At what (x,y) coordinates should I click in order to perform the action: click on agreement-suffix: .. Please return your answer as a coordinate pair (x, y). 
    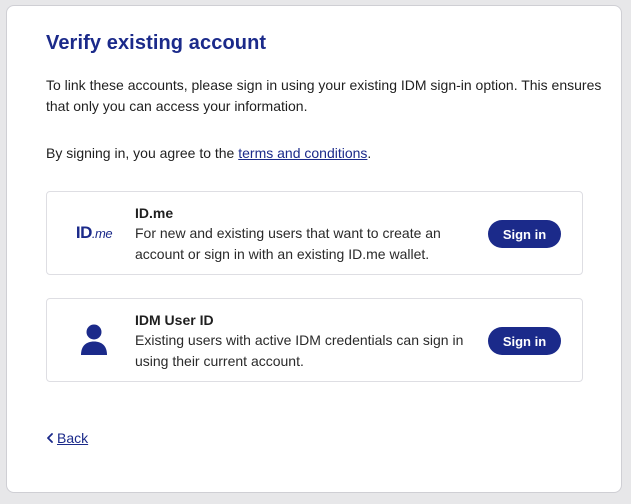
    Looking at the image, I should click on (369, 153).